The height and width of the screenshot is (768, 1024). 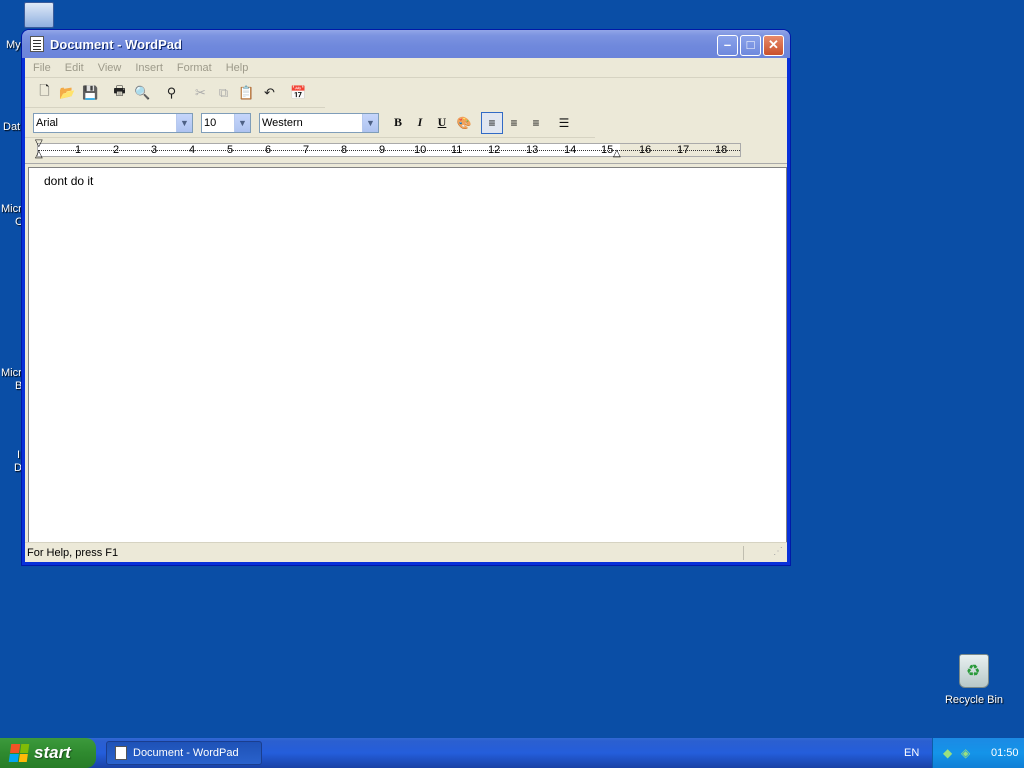 What do you see at coordinates (269, 93) in the screenshot?
I see `undo-icon: ↶` at bounding box center [269, 93].